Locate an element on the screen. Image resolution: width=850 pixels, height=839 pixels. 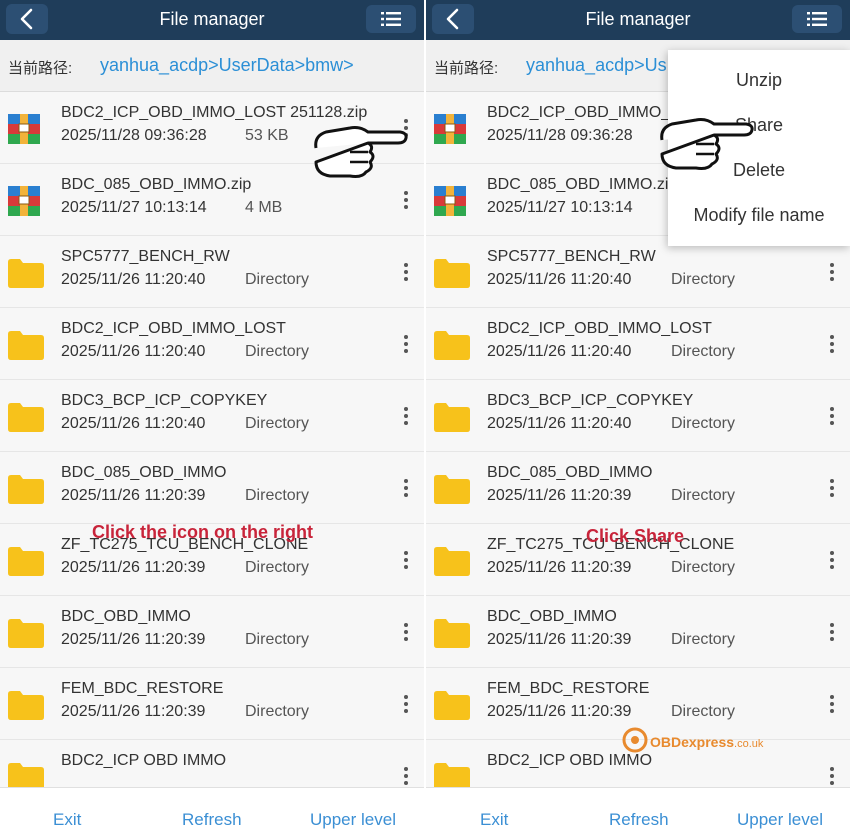
file-size: 4 MB is located at coordinates (264, 207).